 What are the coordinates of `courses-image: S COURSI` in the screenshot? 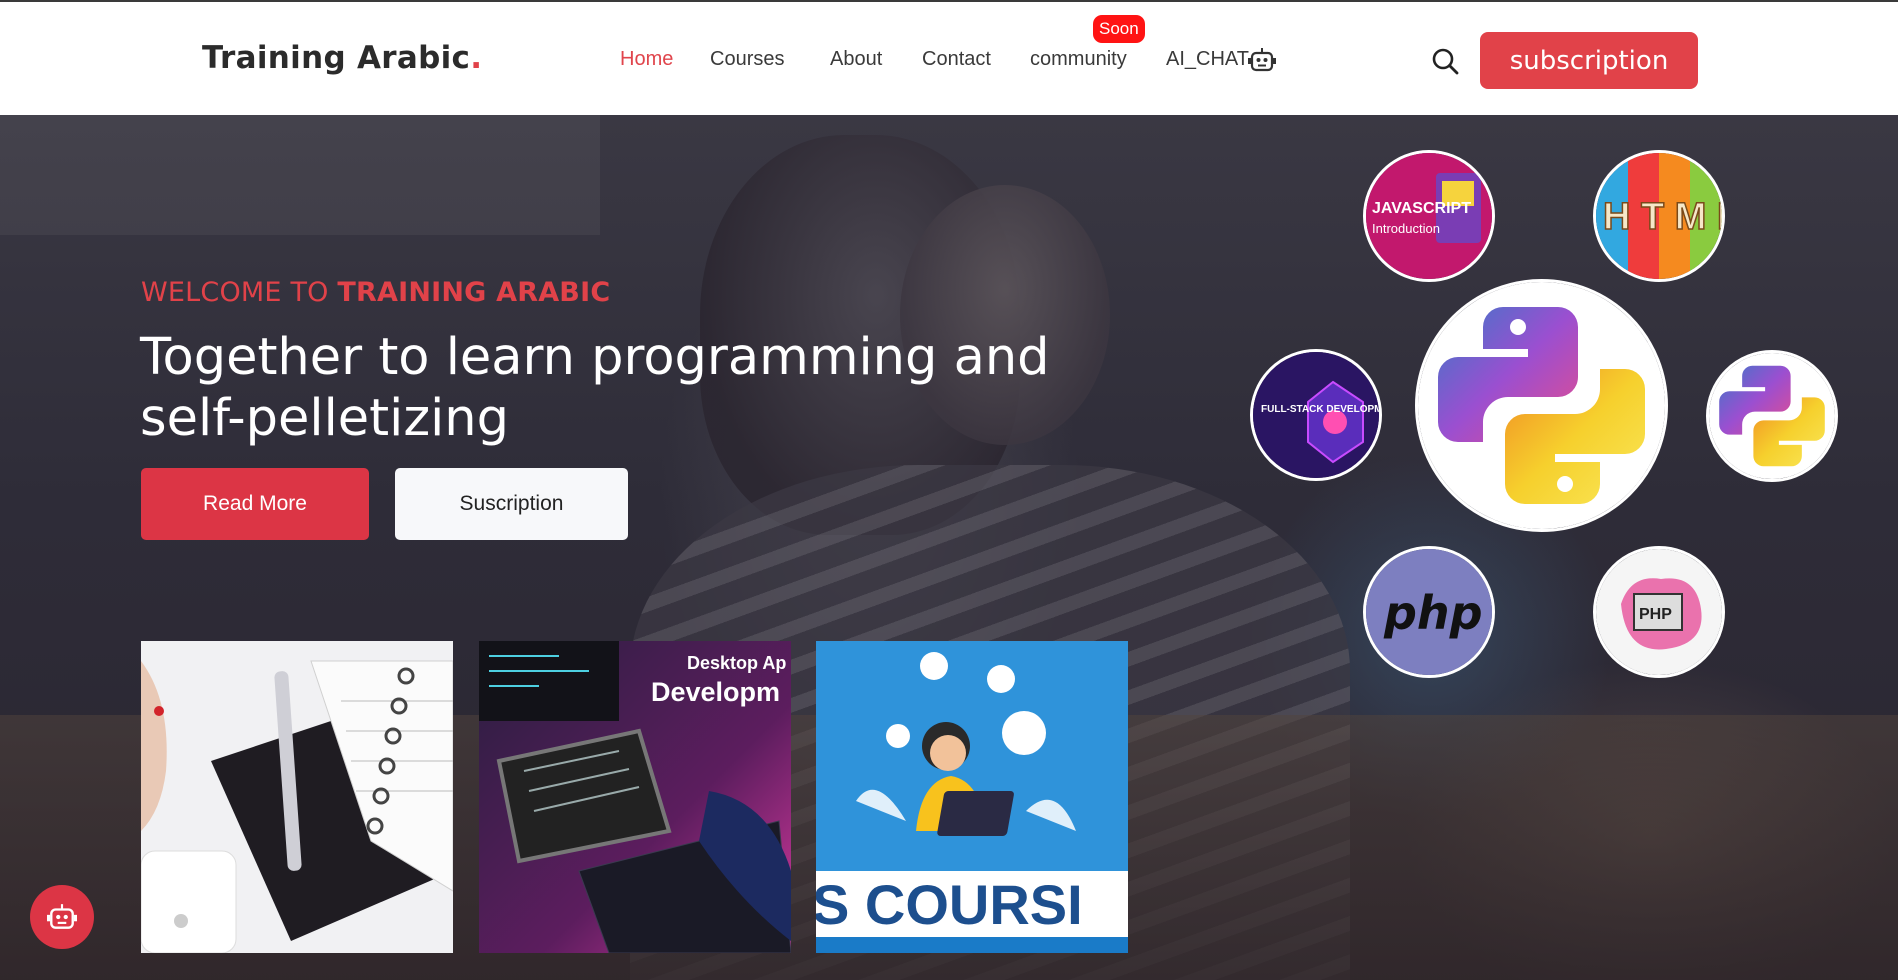 It's located at (972, 797).